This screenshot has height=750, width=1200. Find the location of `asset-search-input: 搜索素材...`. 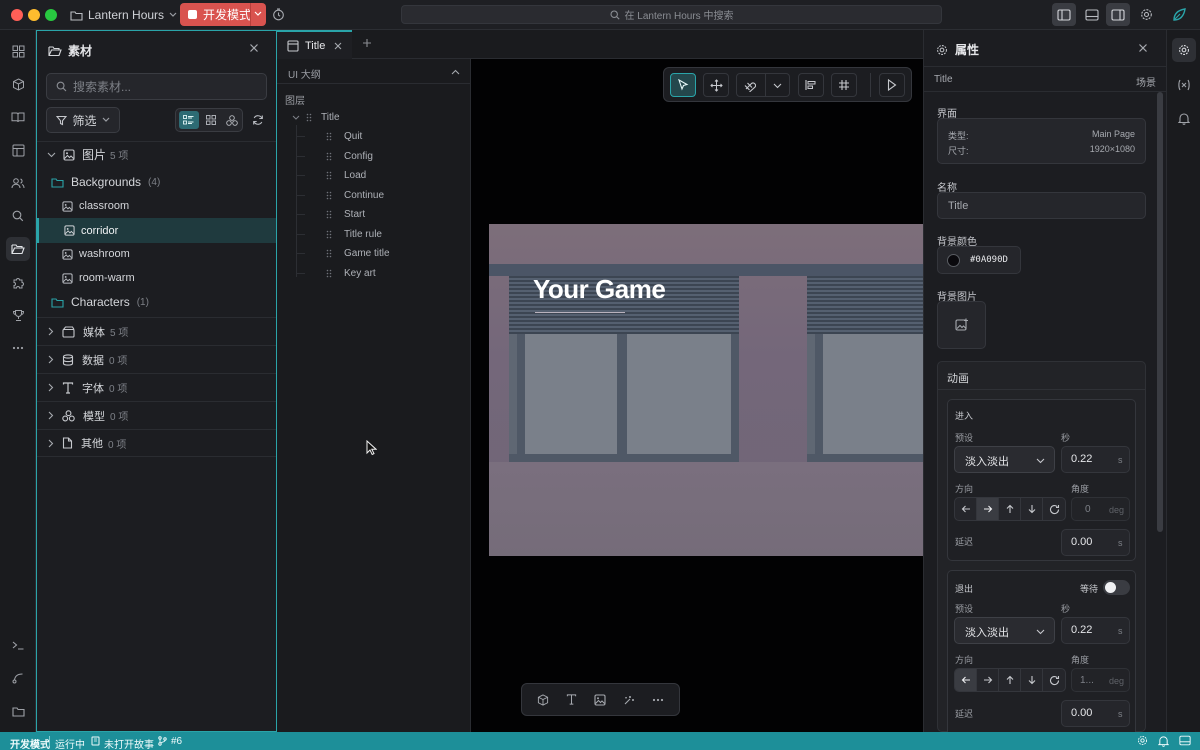

asset-search-input: 搜索素材... is located at coordinates (156, 86).